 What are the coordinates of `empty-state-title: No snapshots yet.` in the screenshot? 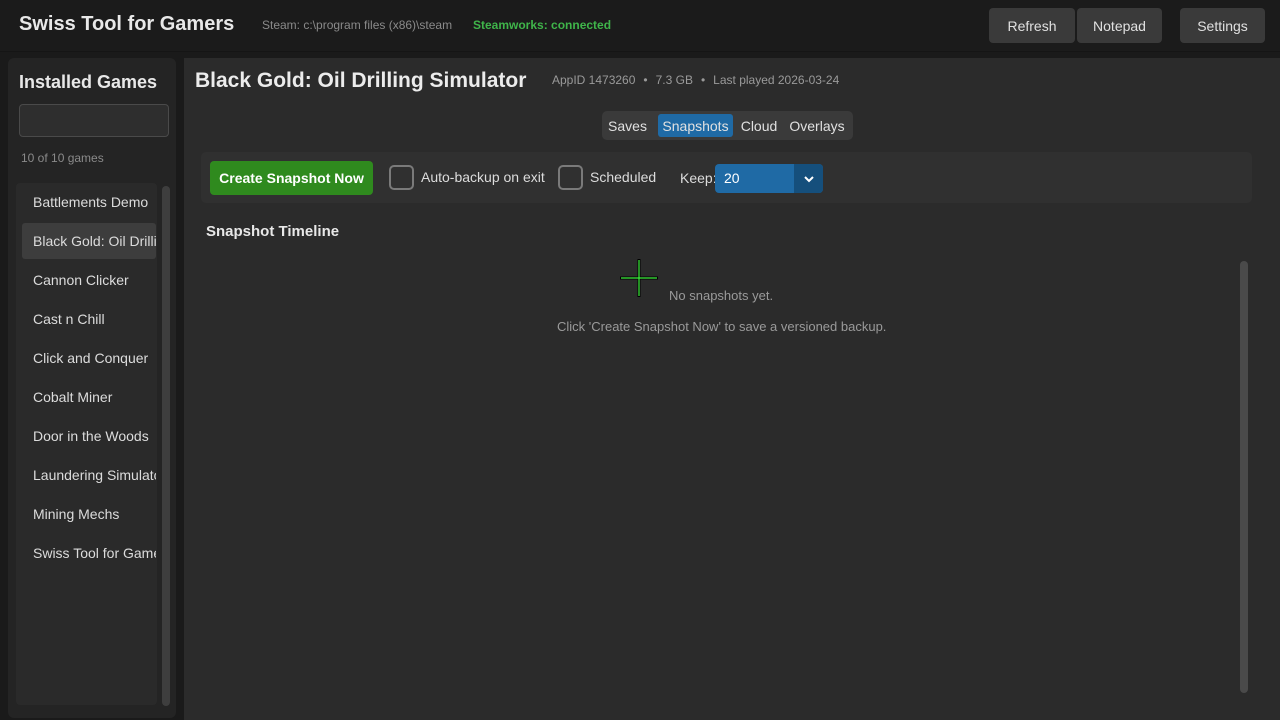 It's located at (721, 295).